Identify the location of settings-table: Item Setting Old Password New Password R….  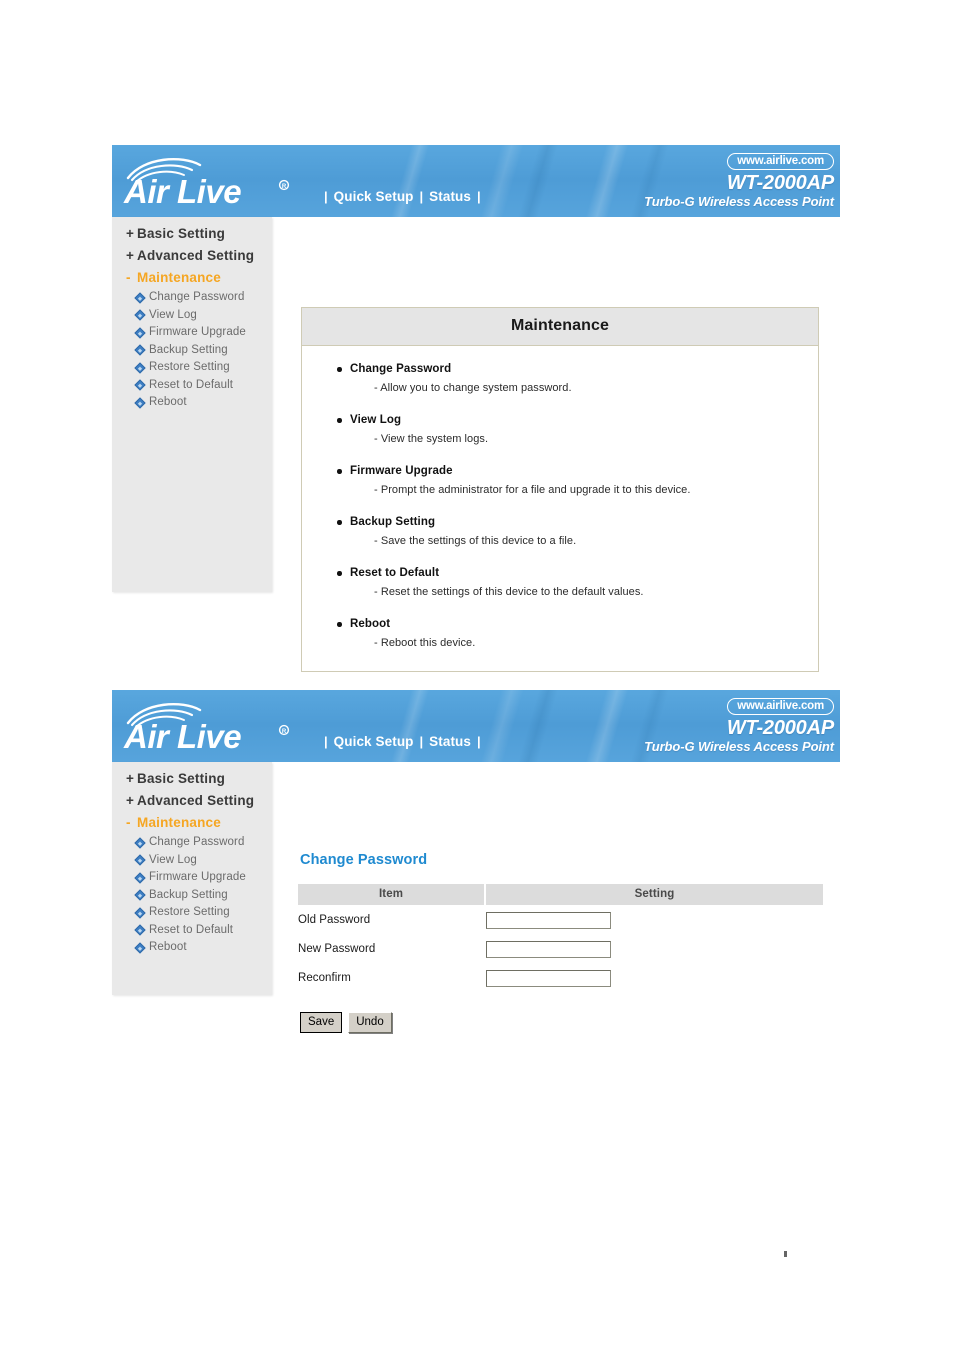
(560, 938).